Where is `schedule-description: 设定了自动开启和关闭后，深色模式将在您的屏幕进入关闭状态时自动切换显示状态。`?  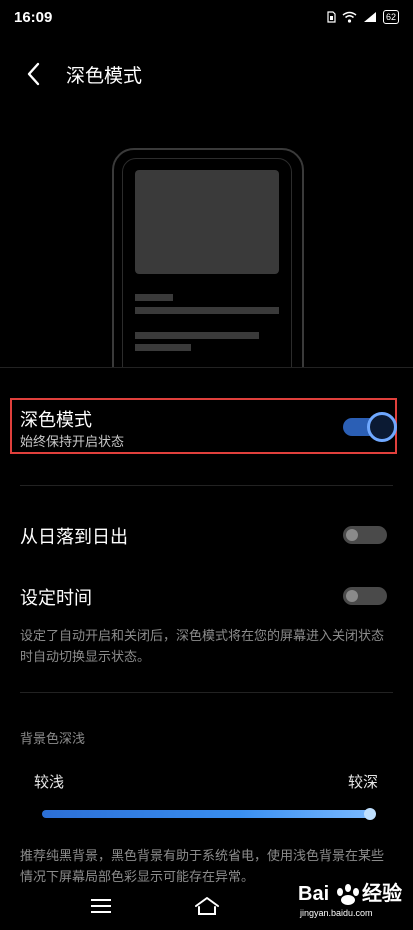 schedule-description: 设定了自动开启和关闭后，深色模式将在您的屏幕进入关闭状态时自动切换显示状态。 is located at coordinates (202, 647).